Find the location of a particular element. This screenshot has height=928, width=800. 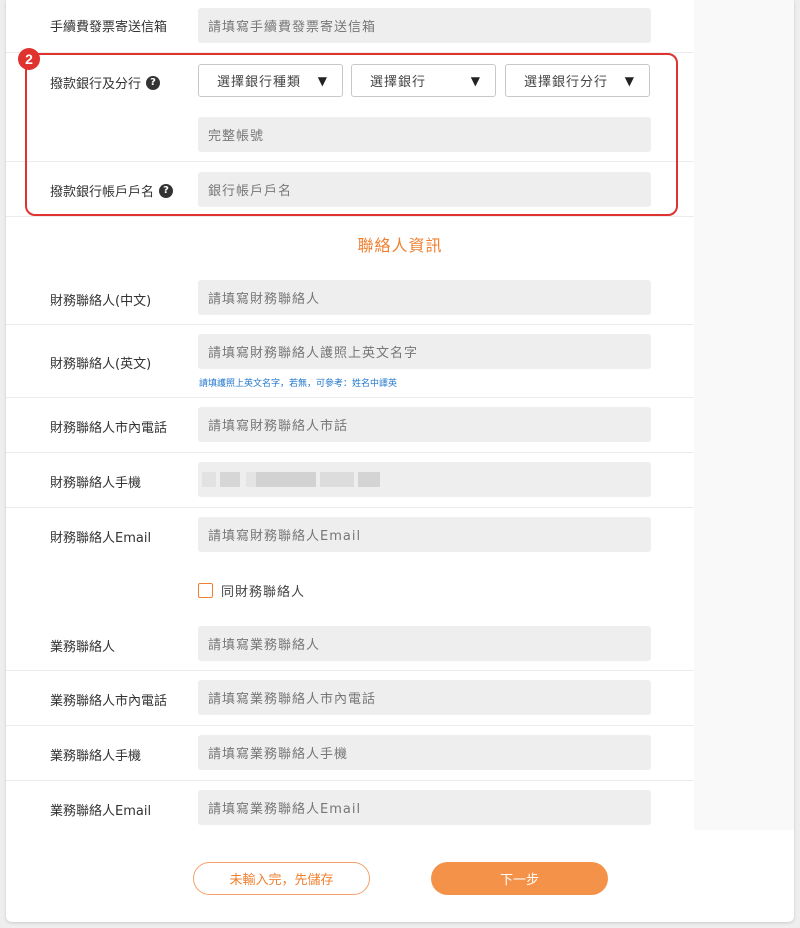

bank-branch-select-label: 選擇銀行分行 is located at coordinates (566, 82).